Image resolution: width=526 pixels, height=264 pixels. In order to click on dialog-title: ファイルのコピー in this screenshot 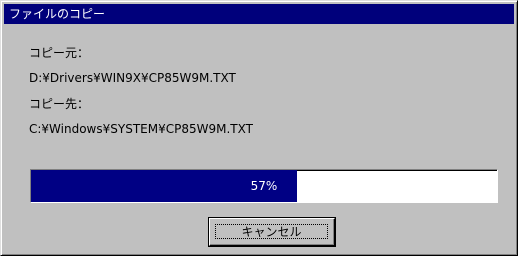, I will do `click(57, 14)`.